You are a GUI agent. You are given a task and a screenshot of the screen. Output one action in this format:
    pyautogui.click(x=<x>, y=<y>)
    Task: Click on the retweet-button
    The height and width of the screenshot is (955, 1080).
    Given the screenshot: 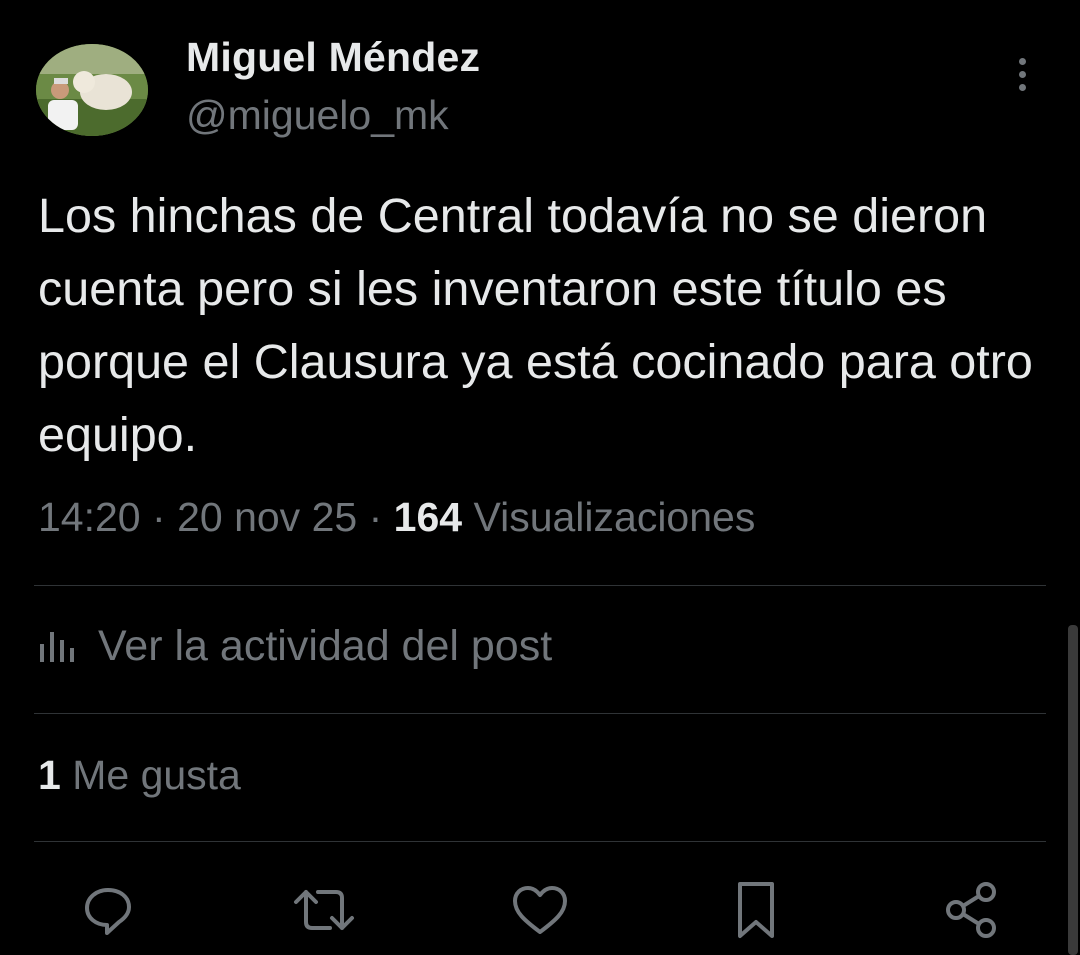 What is the action you would take?
    pyautogui.click(x=324, y=910)
    